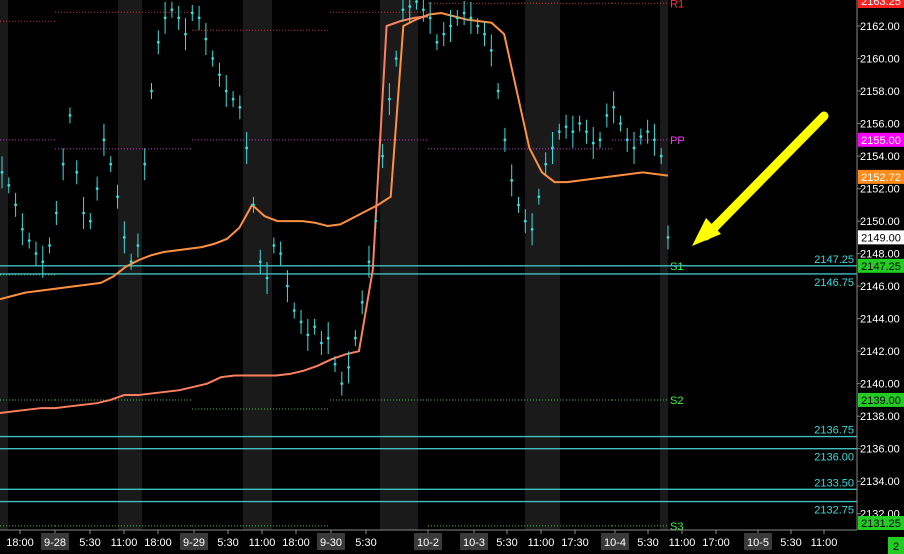  What do you see at coordinates (881, 4) in the screenshot?
I see `price-box-label: 2163.25` at bounding box center [881, 4].